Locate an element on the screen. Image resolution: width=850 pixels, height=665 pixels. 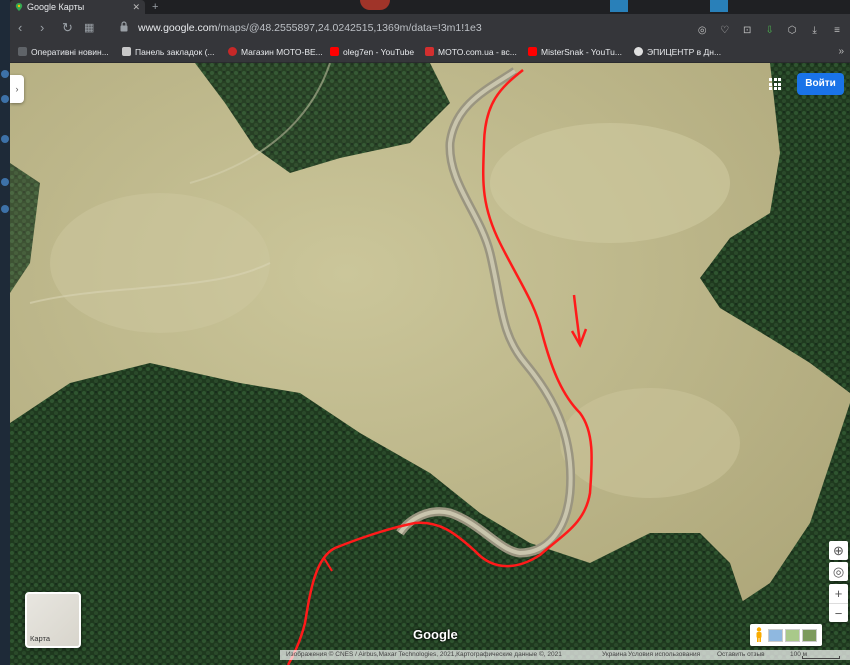
location-icon: ◎ is located at coordinates (838, 571).